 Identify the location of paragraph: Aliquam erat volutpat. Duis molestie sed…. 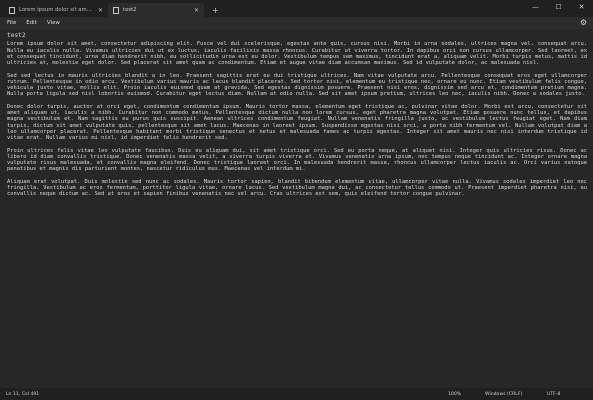
(297, 188).